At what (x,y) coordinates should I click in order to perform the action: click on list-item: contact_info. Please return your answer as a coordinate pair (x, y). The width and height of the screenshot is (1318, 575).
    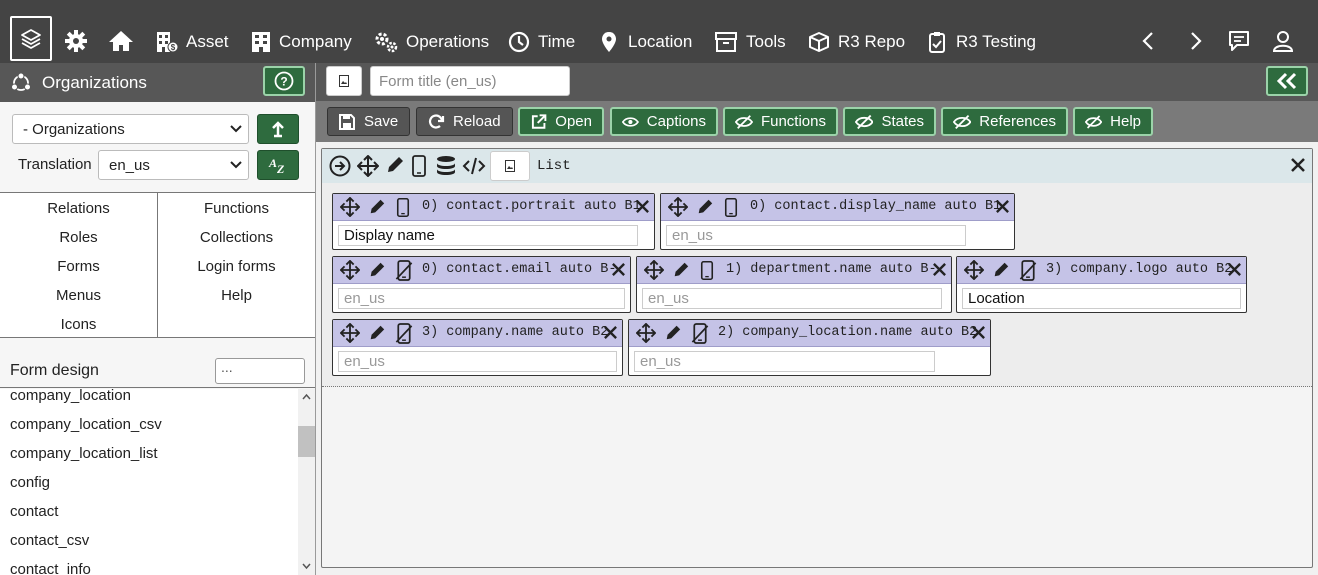
    Looking at the image, I should click on (50, 568).